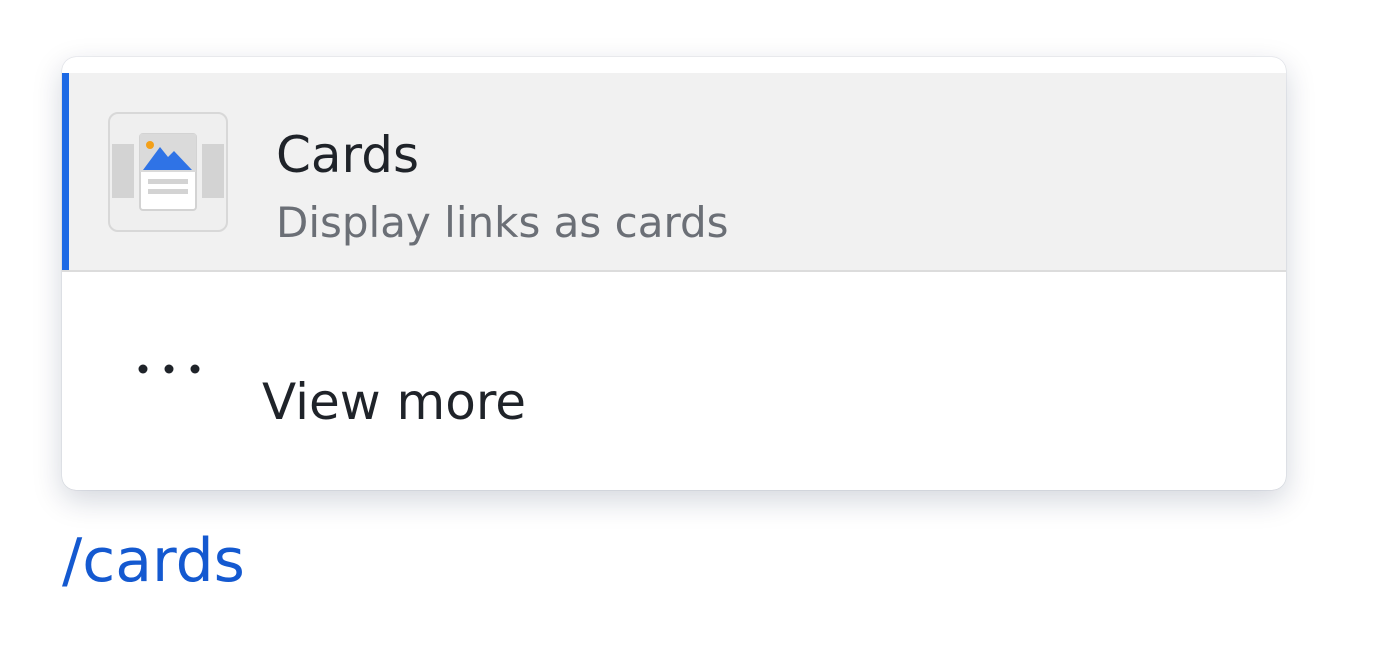  Describe the element at coordinates (169, 369) in the screenshot. I see `more-horizontal-icon` at that location.